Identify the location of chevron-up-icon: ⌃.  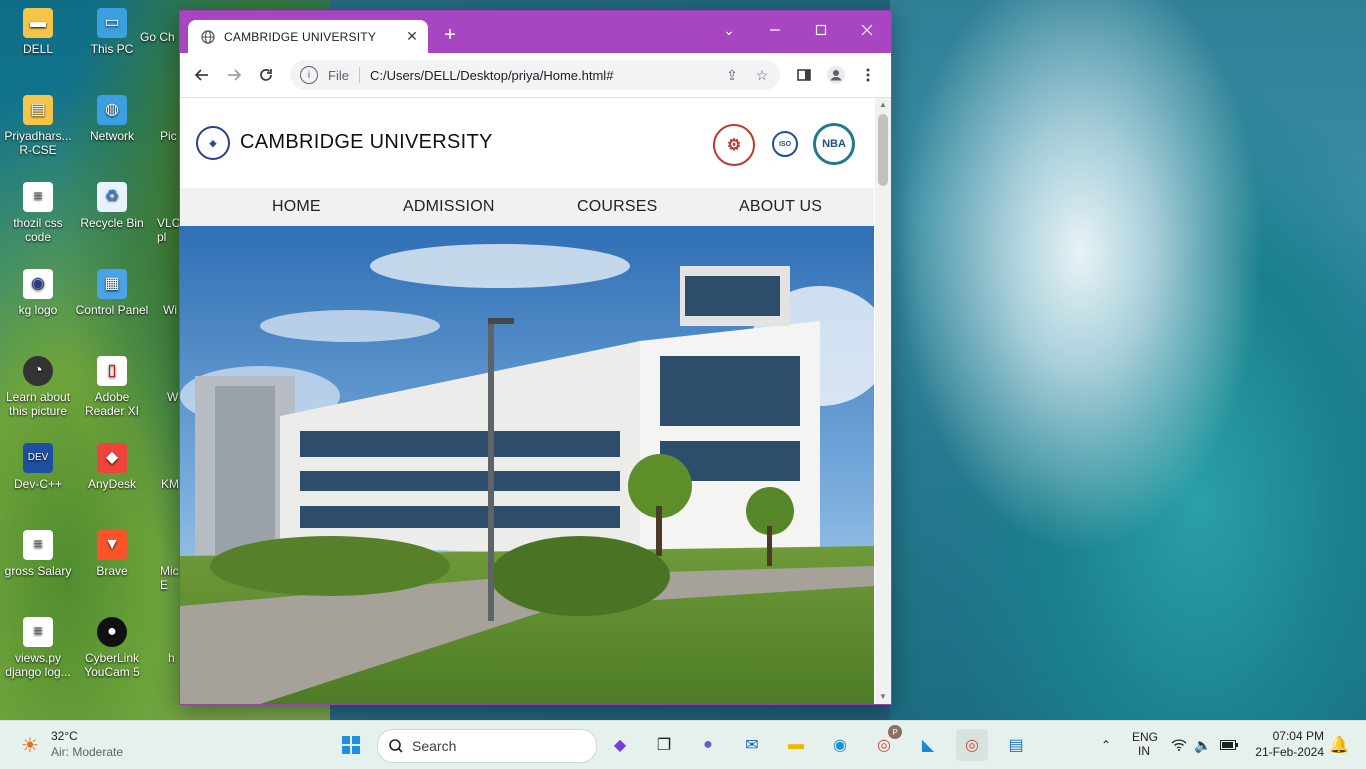
(1106, 745).